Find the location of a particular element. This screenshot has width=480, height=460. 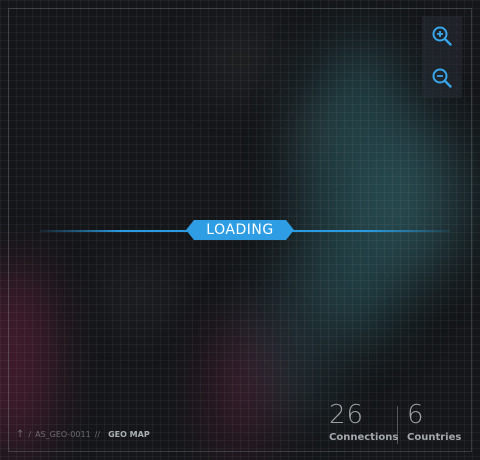

loading-badge: LOADING is located at coordinates (240, 230).